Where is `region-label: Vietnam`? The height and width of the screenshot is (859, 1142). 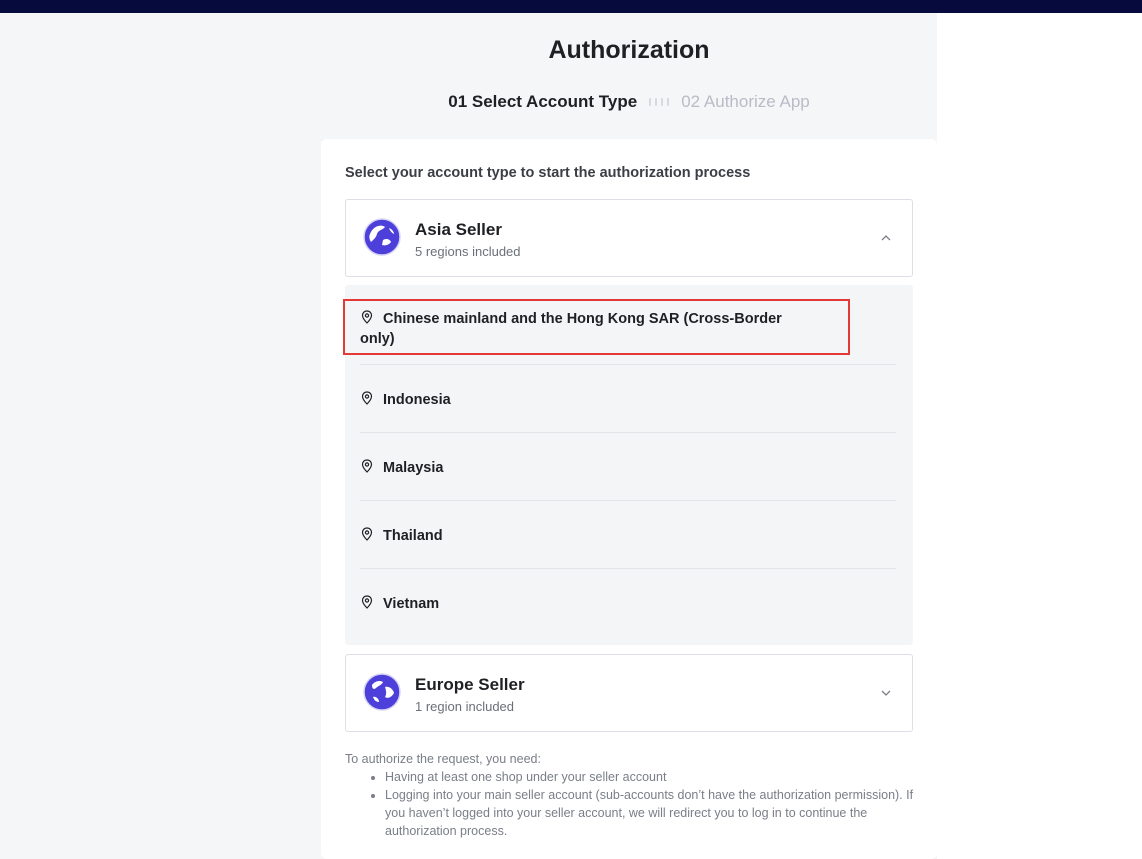
region-label: Vietnam is located at coordinates (411, 604).